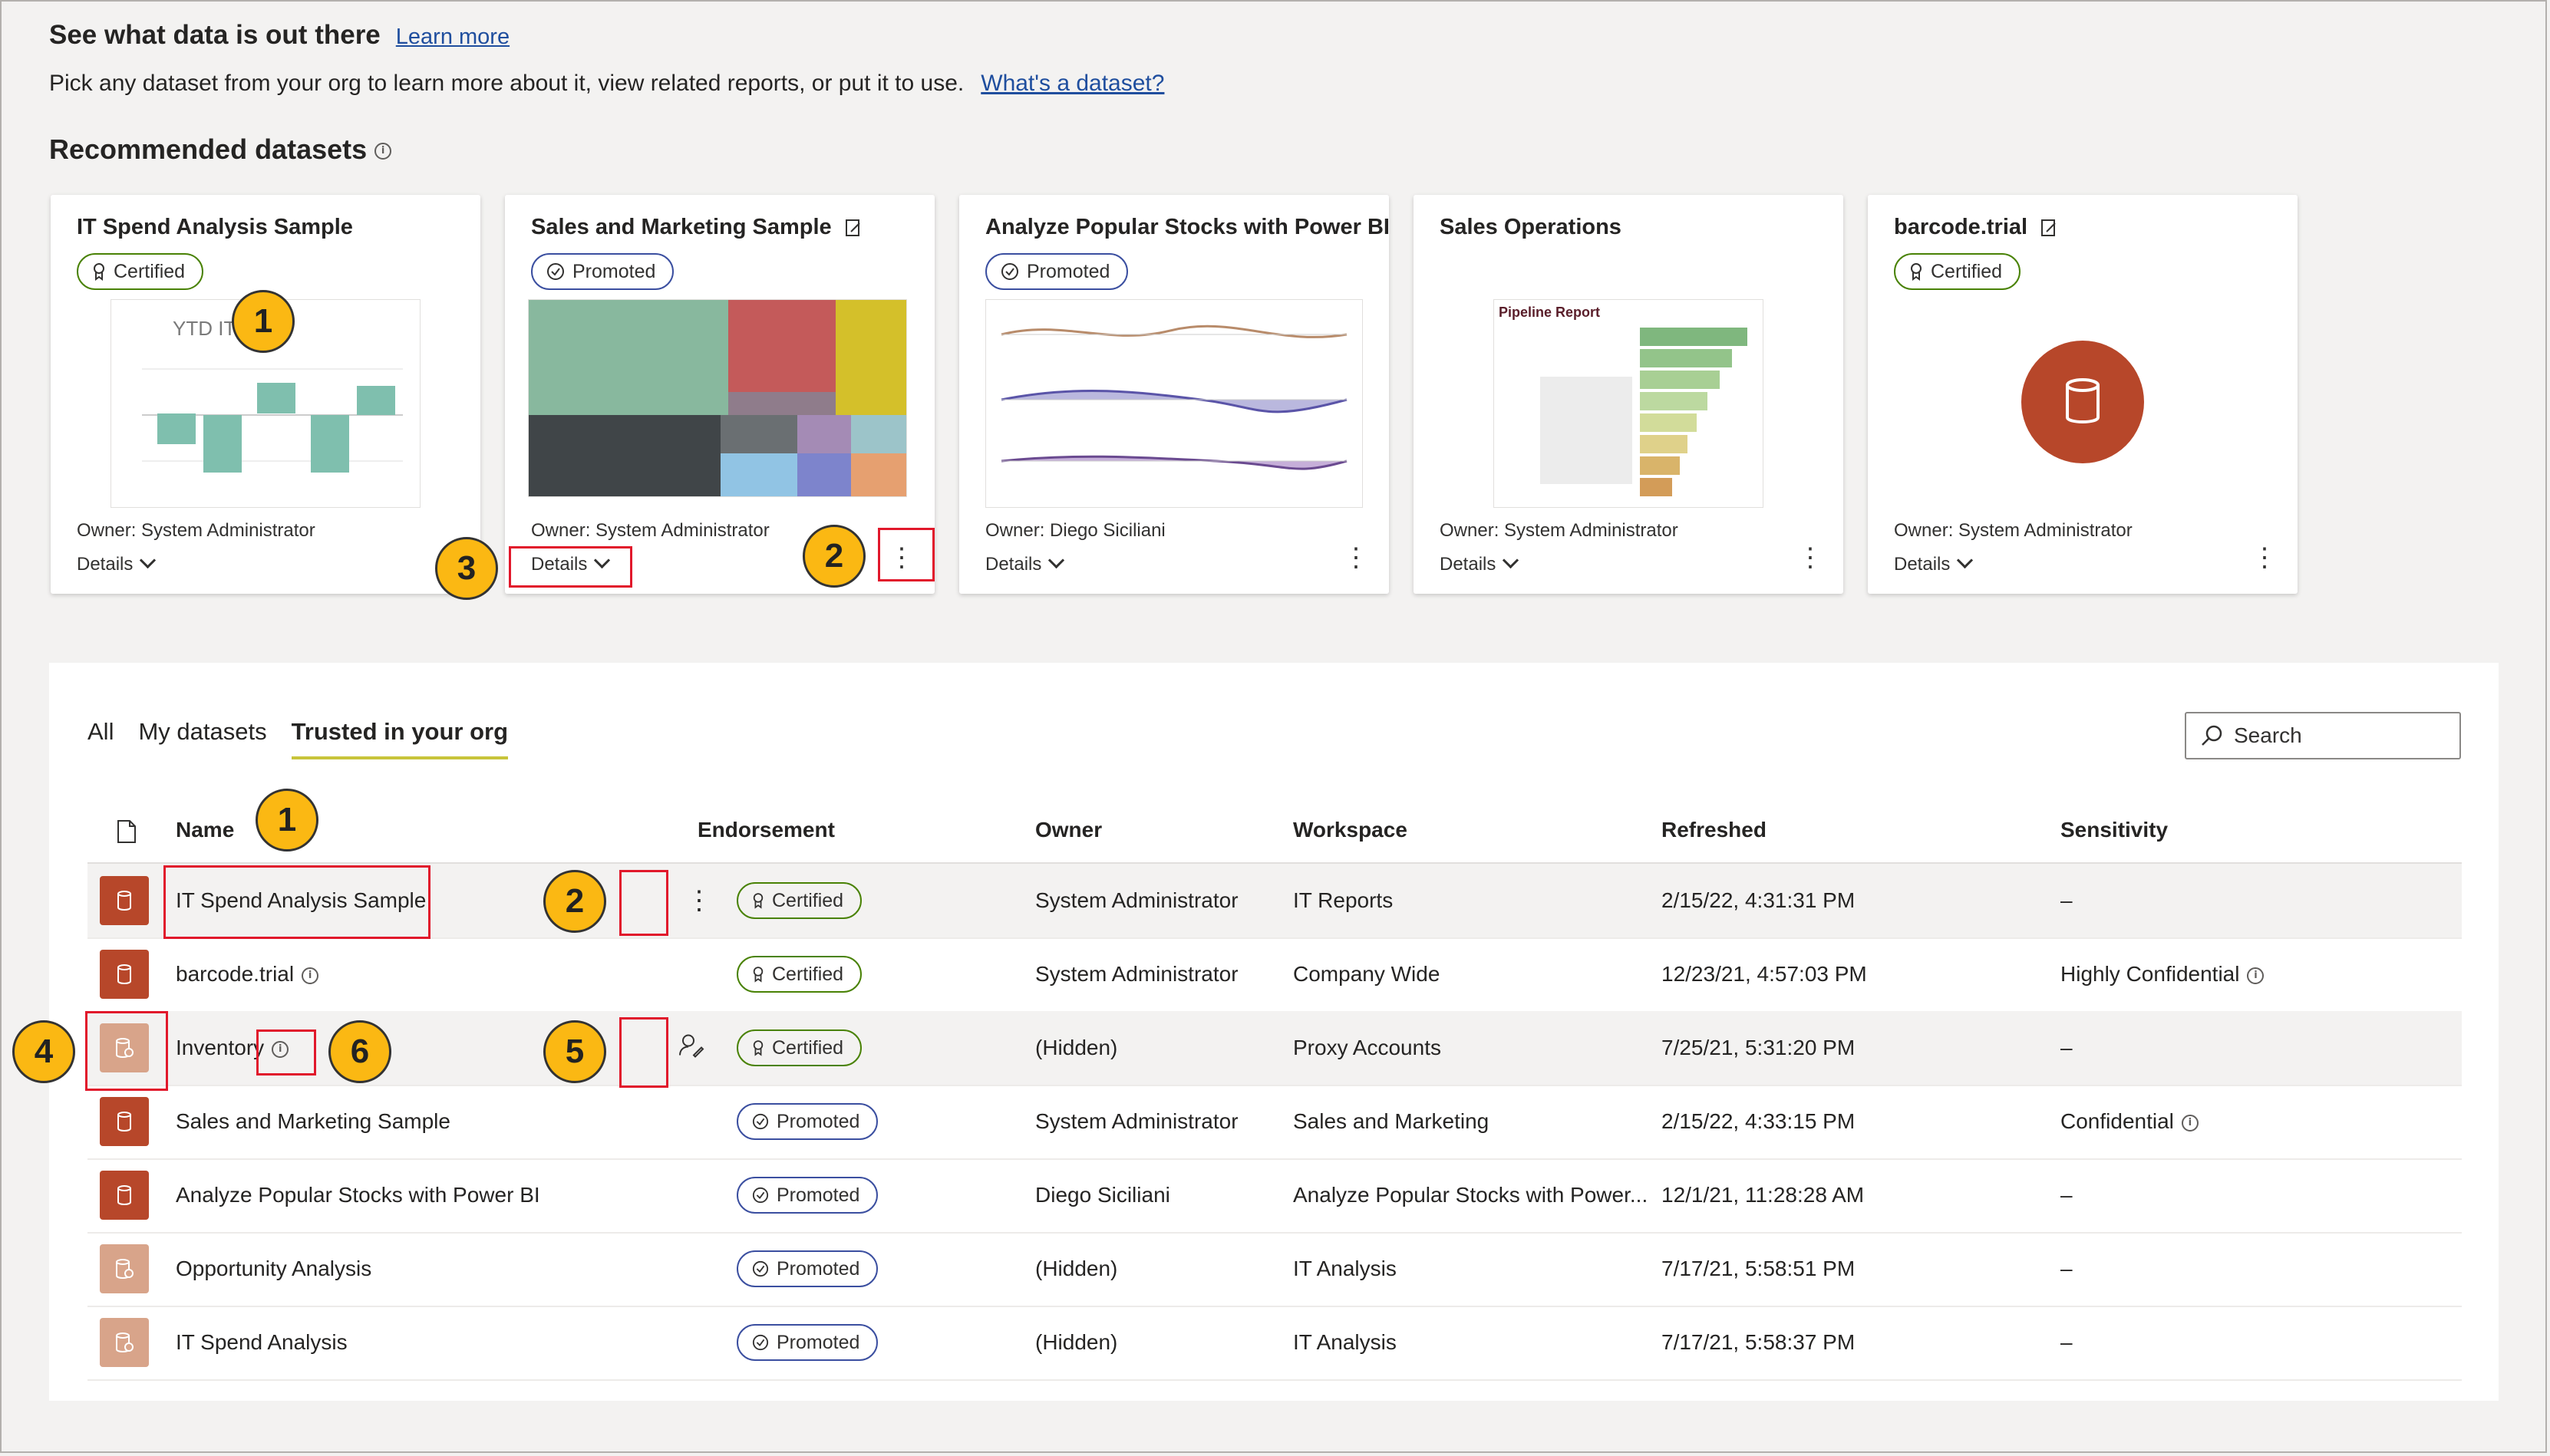 This screenshot has width=2550, height=1456. Describe the element at coordinates (1068, 830) in the screenshot. I see `column-owner: Owner` at that location.